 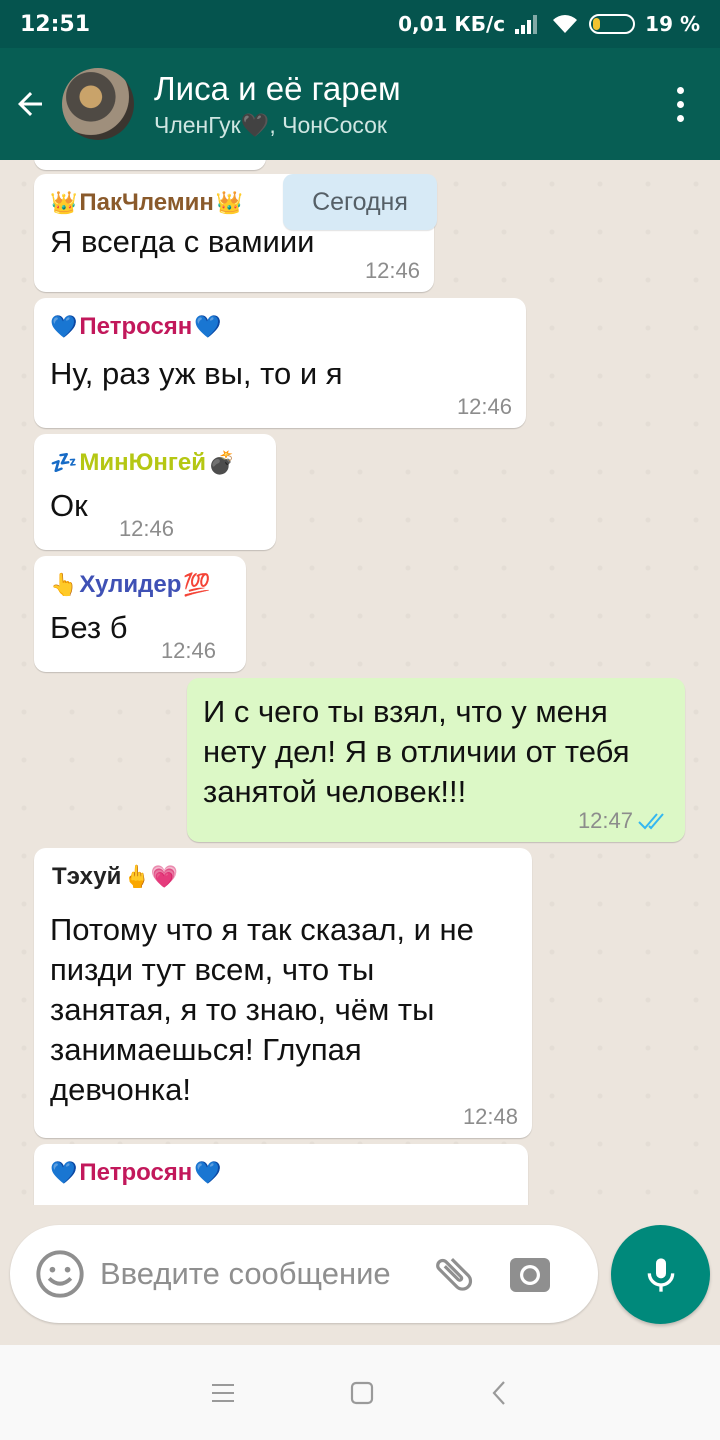 What do you see at coordinates (64, 584) in the screenshot?
I see `sender-emoji: 👆` at bounding box center [64, 584].